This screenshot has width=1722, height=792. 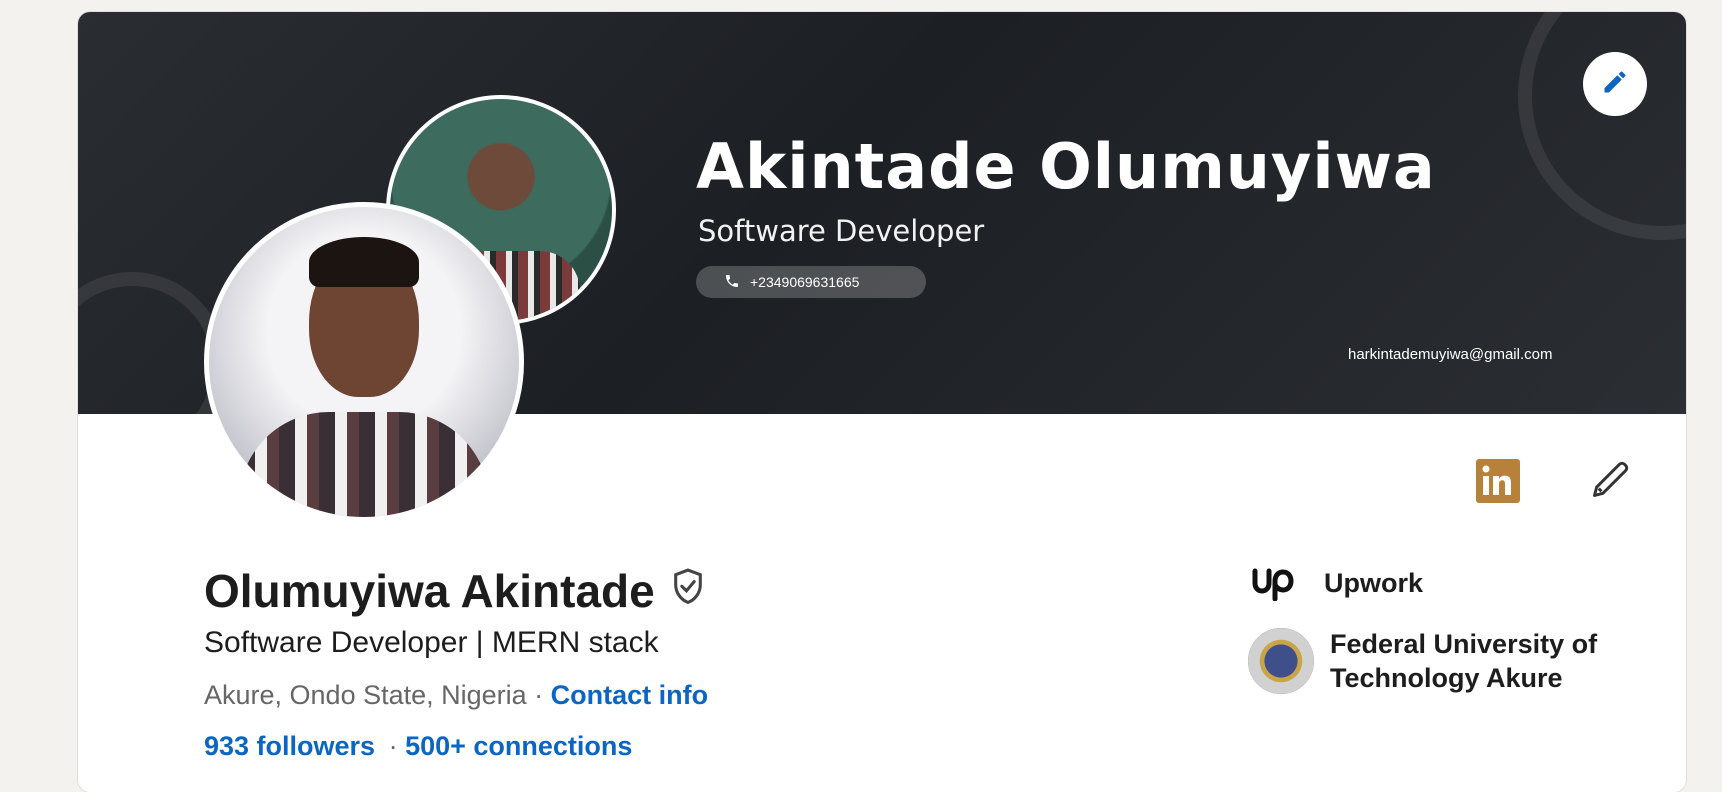 What do you see at coordinates (1498, 481) in the screenshot?
I see `linkedin-badge-icon` at bounding box center [1498, 481].